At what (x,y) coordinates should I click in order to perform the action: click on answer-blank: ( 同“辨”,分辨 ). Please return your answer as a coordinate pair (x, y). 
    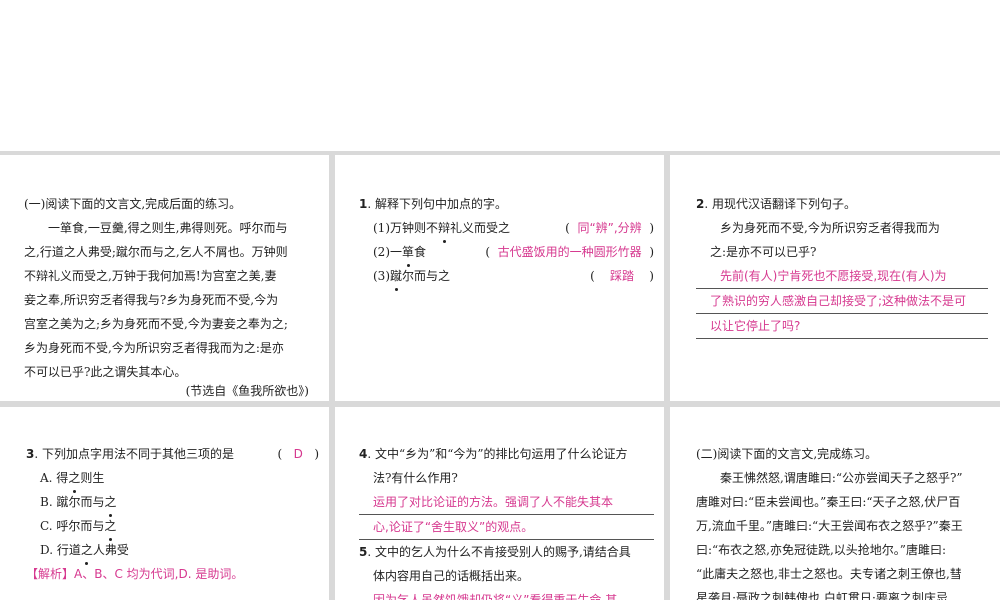
    Looking at the image, I should click on (609, 228).